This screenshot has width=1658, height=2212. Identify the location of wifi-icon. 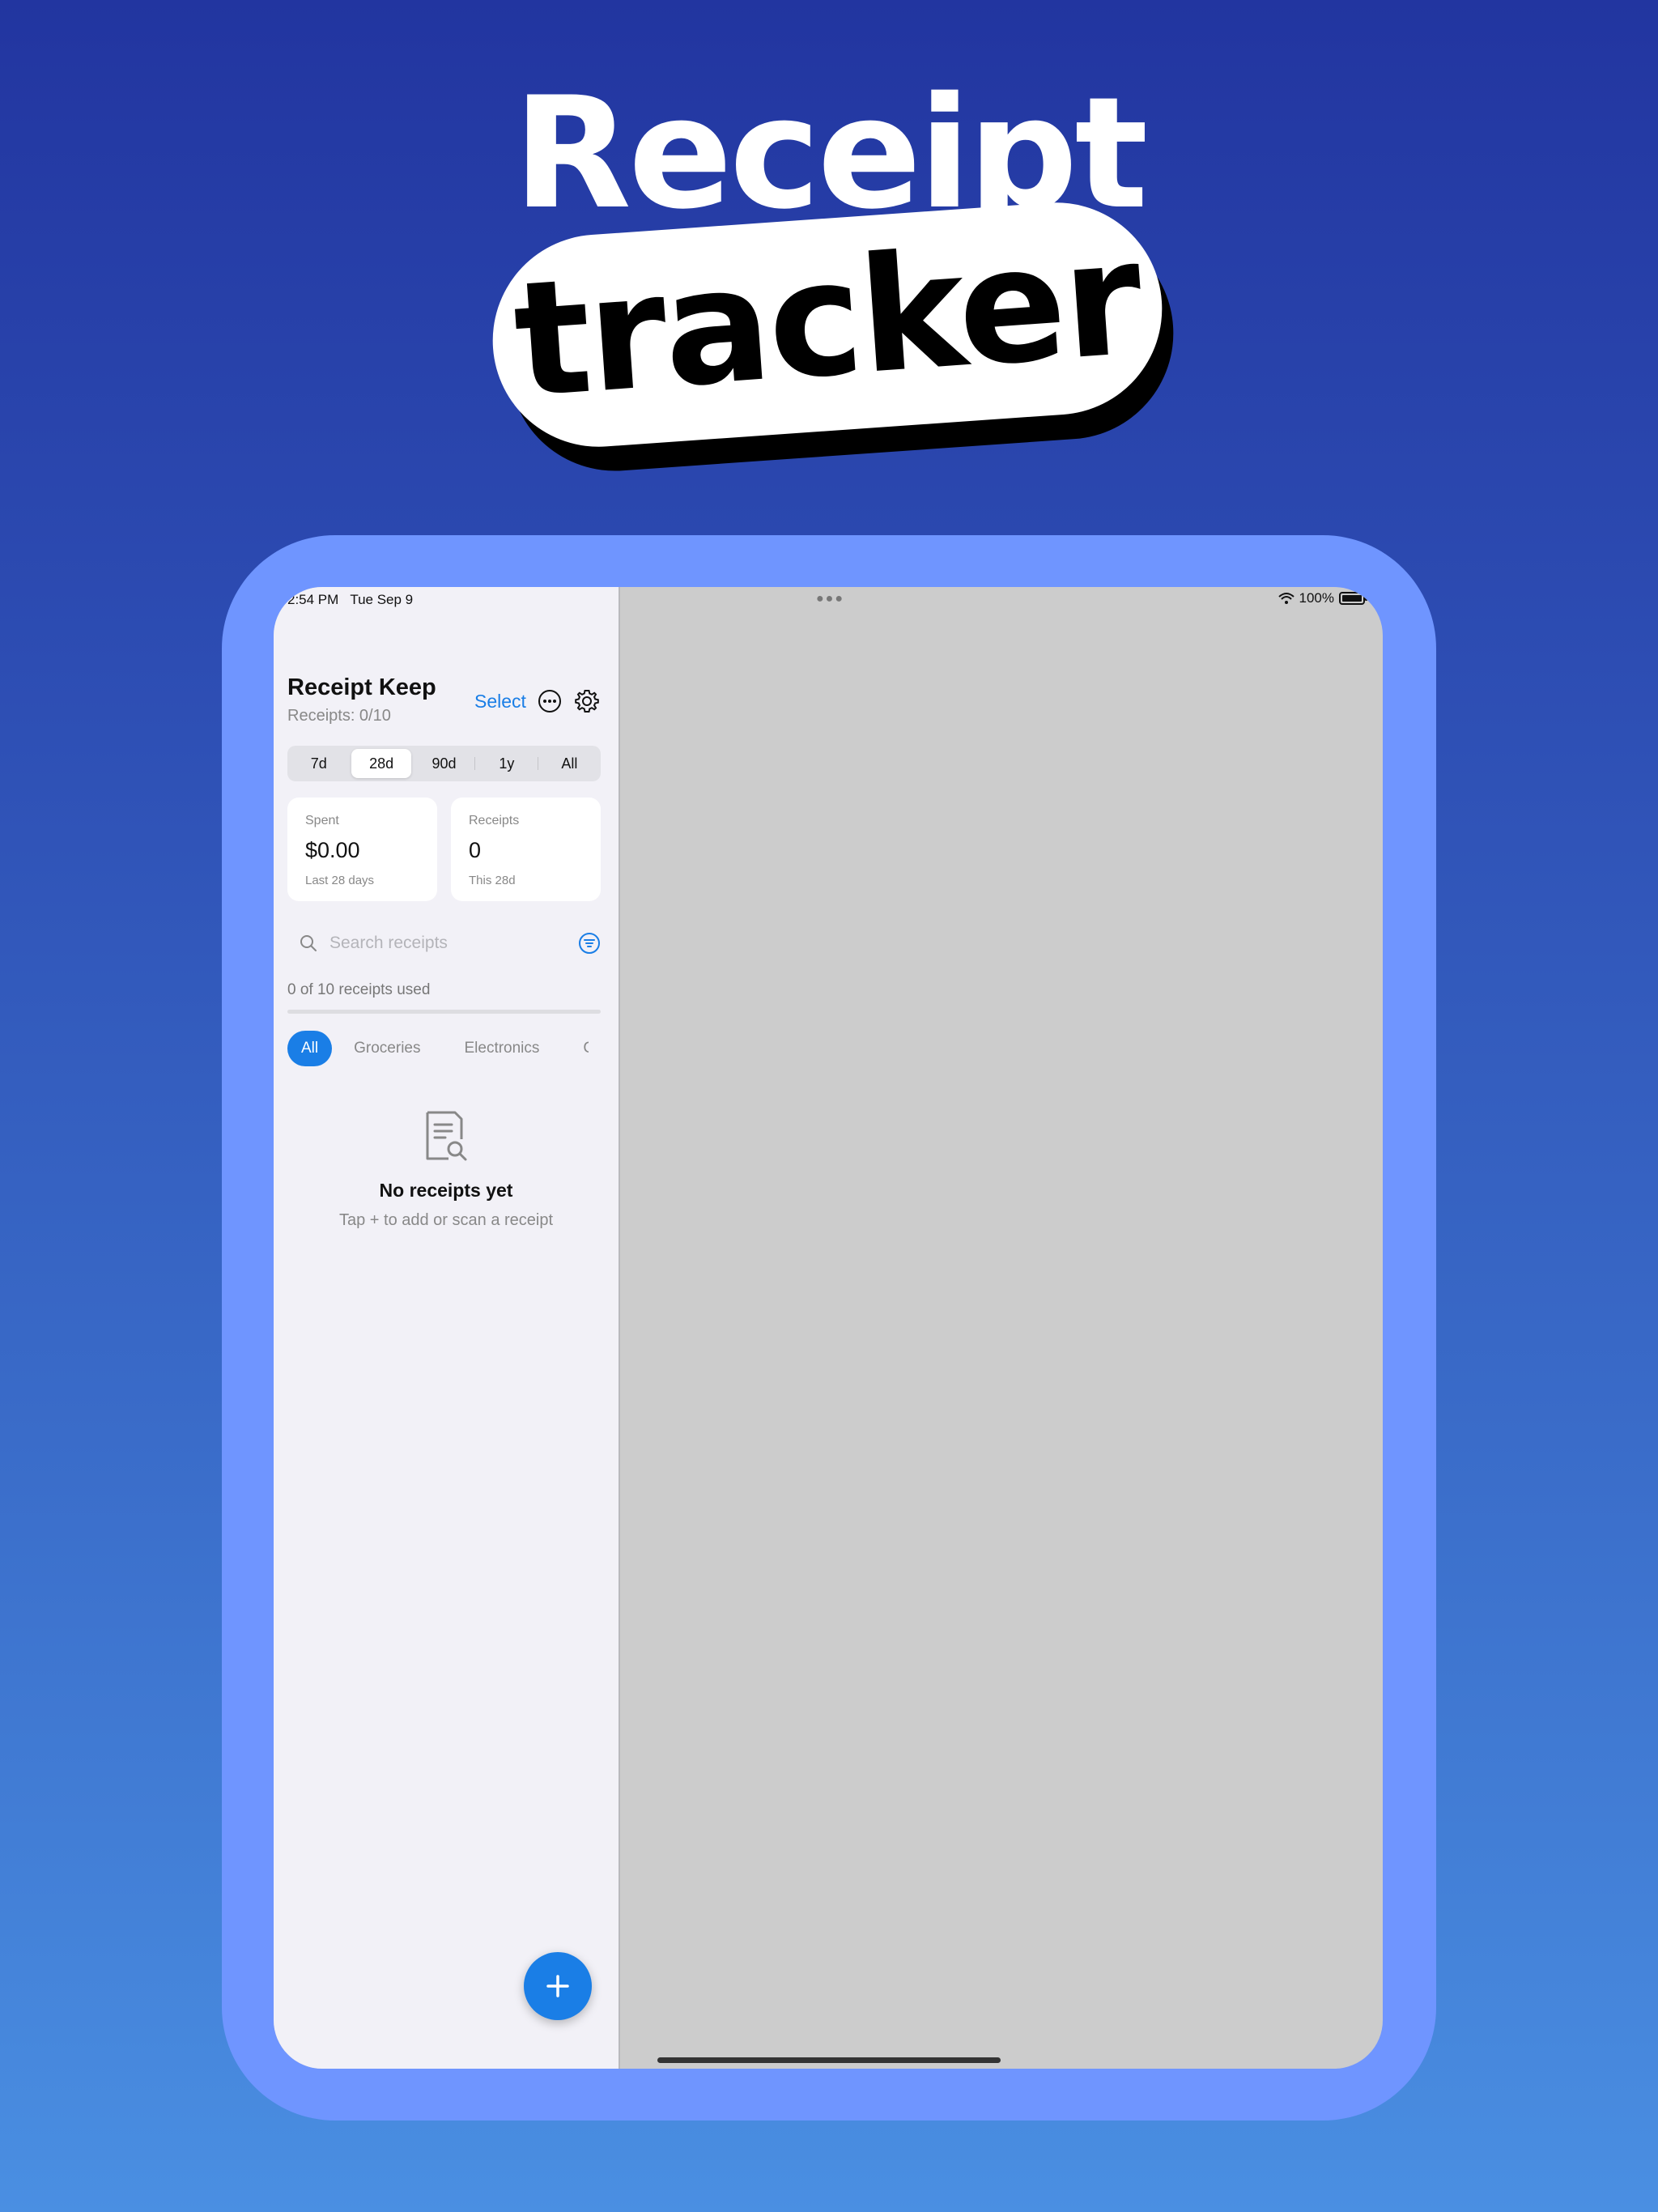
(1286, 598).